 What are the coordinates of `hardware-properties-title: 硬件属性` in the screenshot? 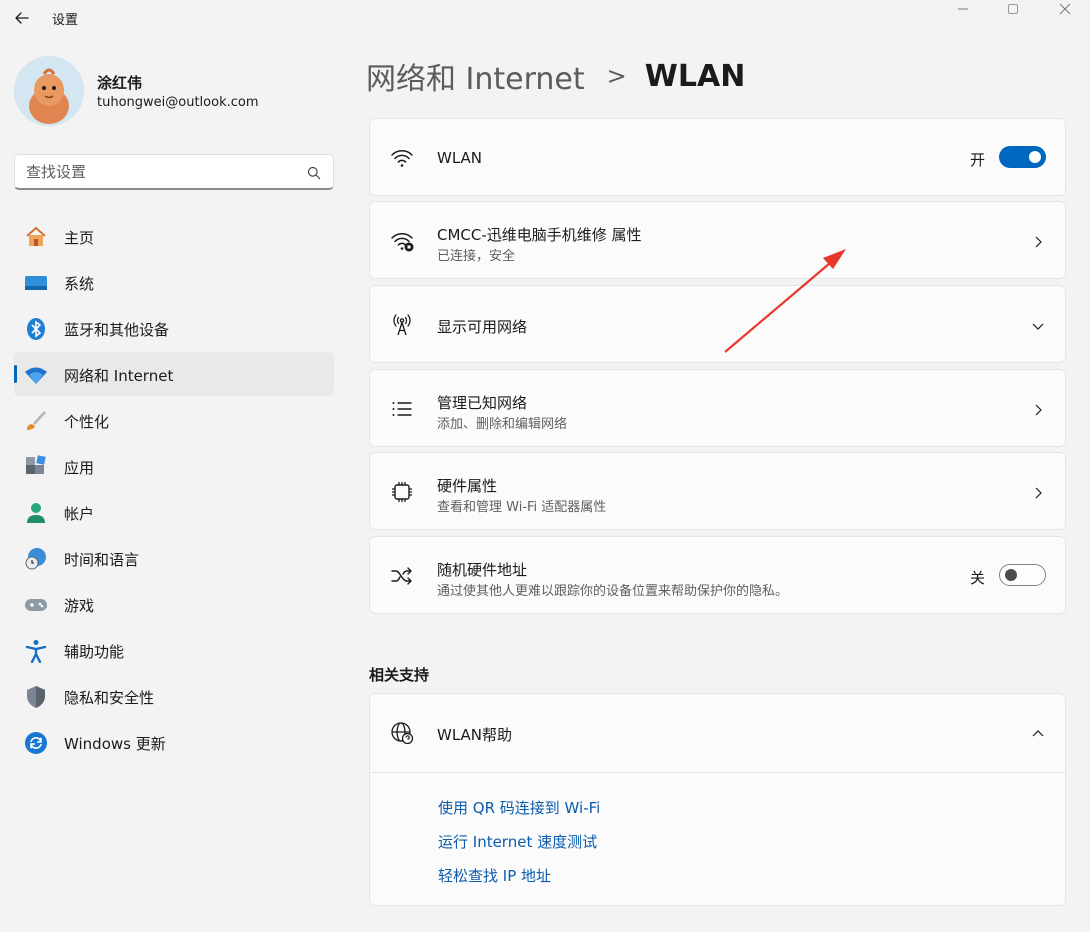 It's located at (467, 486).